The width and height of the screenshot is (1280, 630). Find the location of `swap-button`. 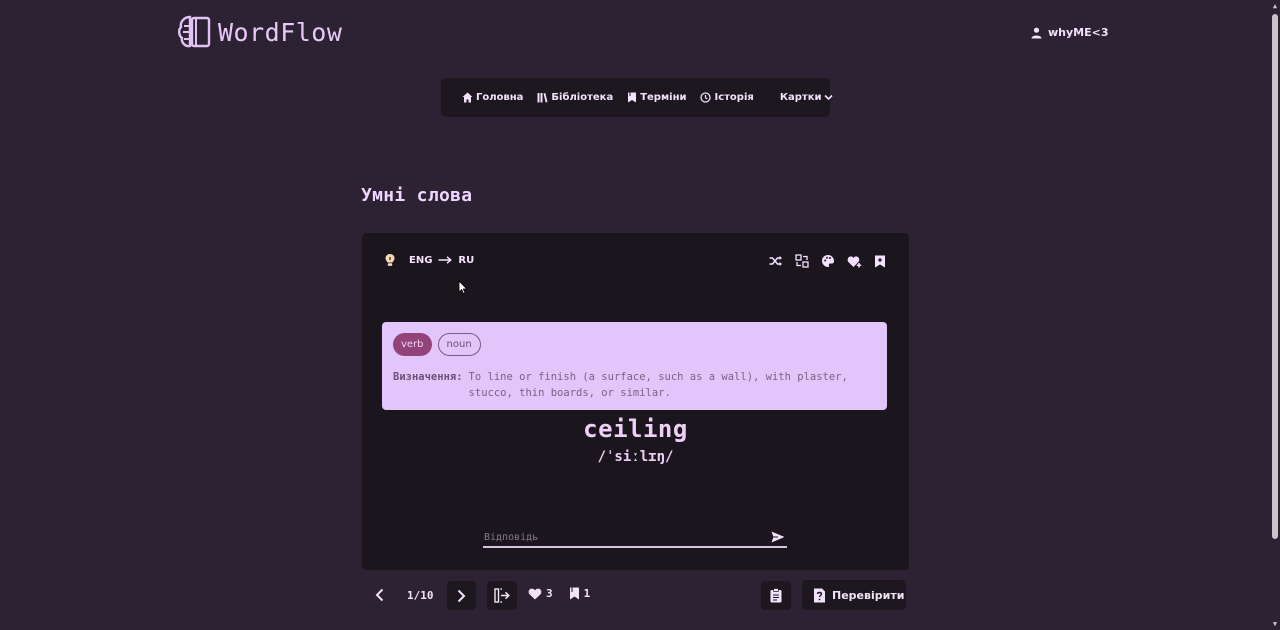

swap-button is located at coordinates (802, 261).